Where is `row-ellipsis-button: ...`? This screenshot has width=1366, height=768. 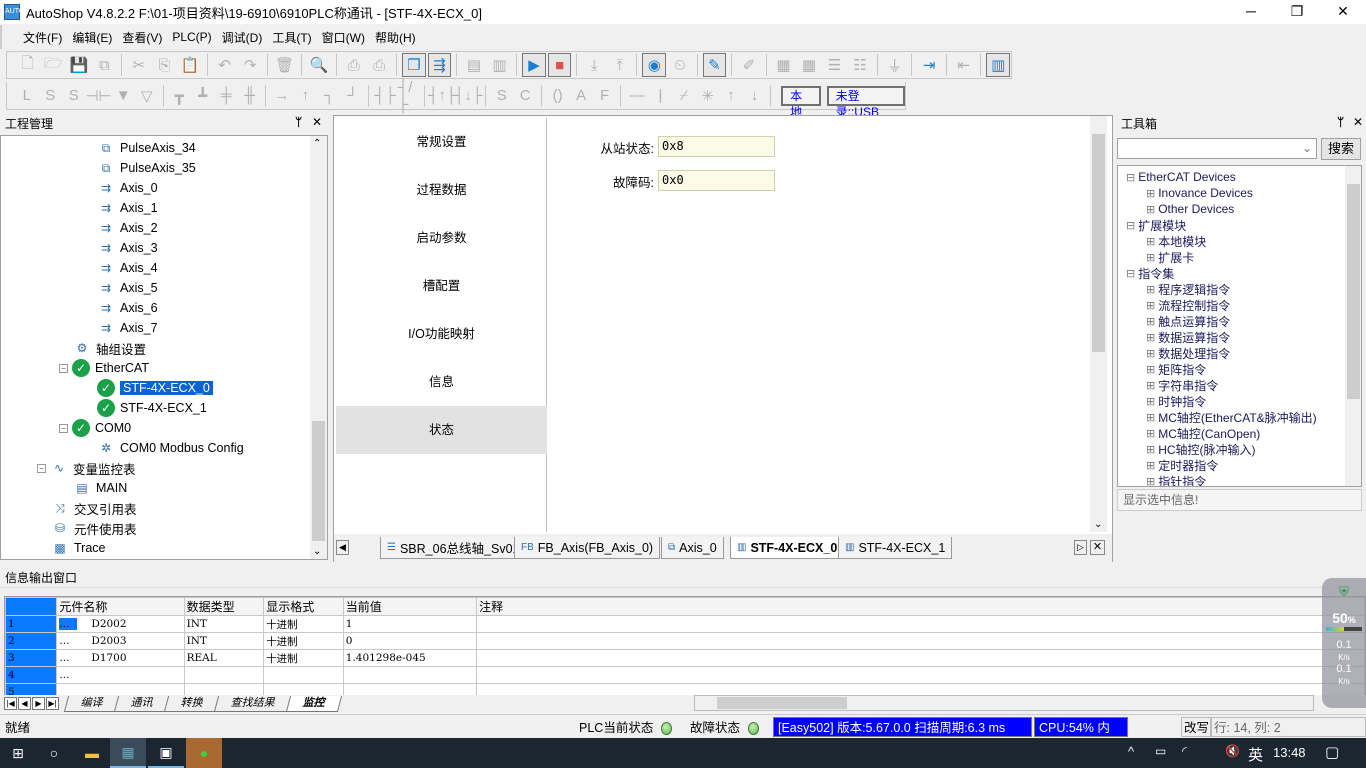 row-ellipsis-button: ... is located at coordinates (68, 641).